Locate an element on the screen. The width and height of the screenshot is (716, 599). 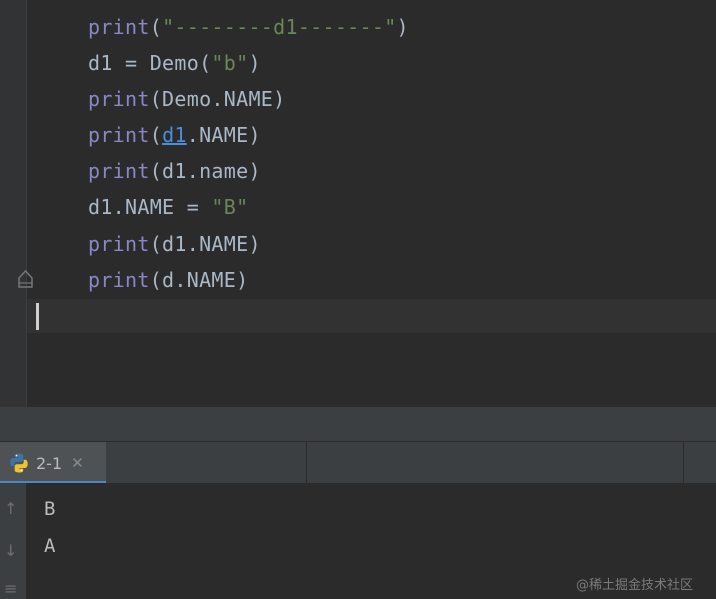
code-line: print(d.NAME) is located at coordinates (168, 280).